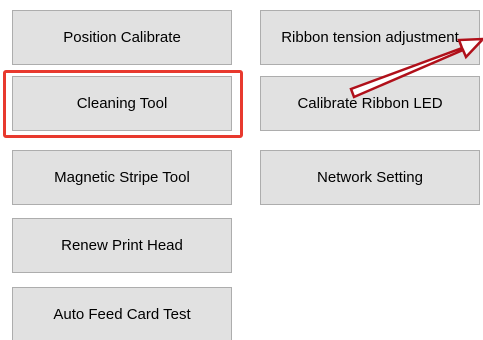 The image size is (483, 340). I want to click on position-calibrate-button: Position Calibrate, so click(122, 37).